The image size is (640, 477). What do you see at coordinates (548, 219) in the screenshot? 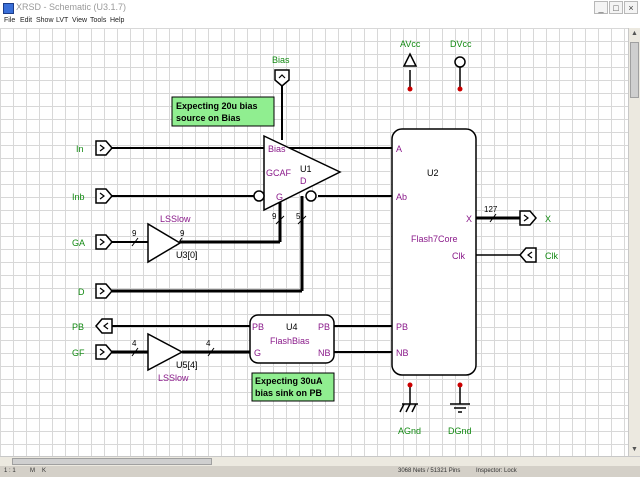
I see `label-x: X` at bounding box center [548, 219].